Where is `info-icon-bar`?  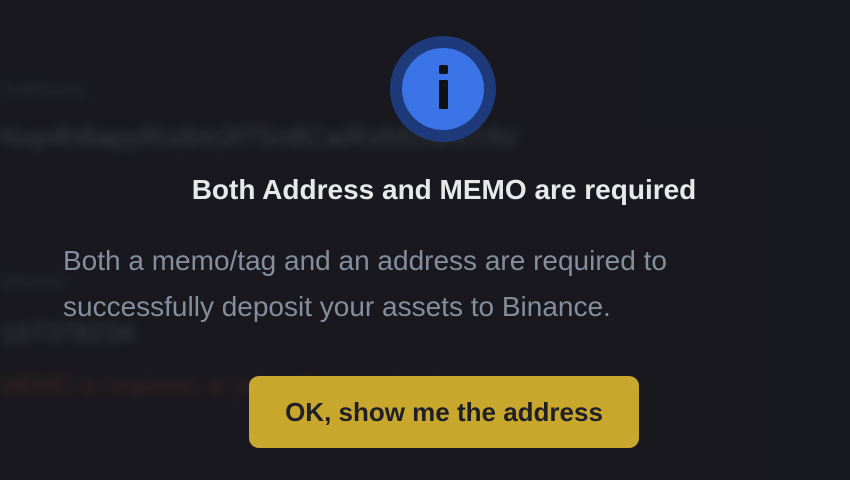
info-icon-bar is located at coordinates (443, 94).